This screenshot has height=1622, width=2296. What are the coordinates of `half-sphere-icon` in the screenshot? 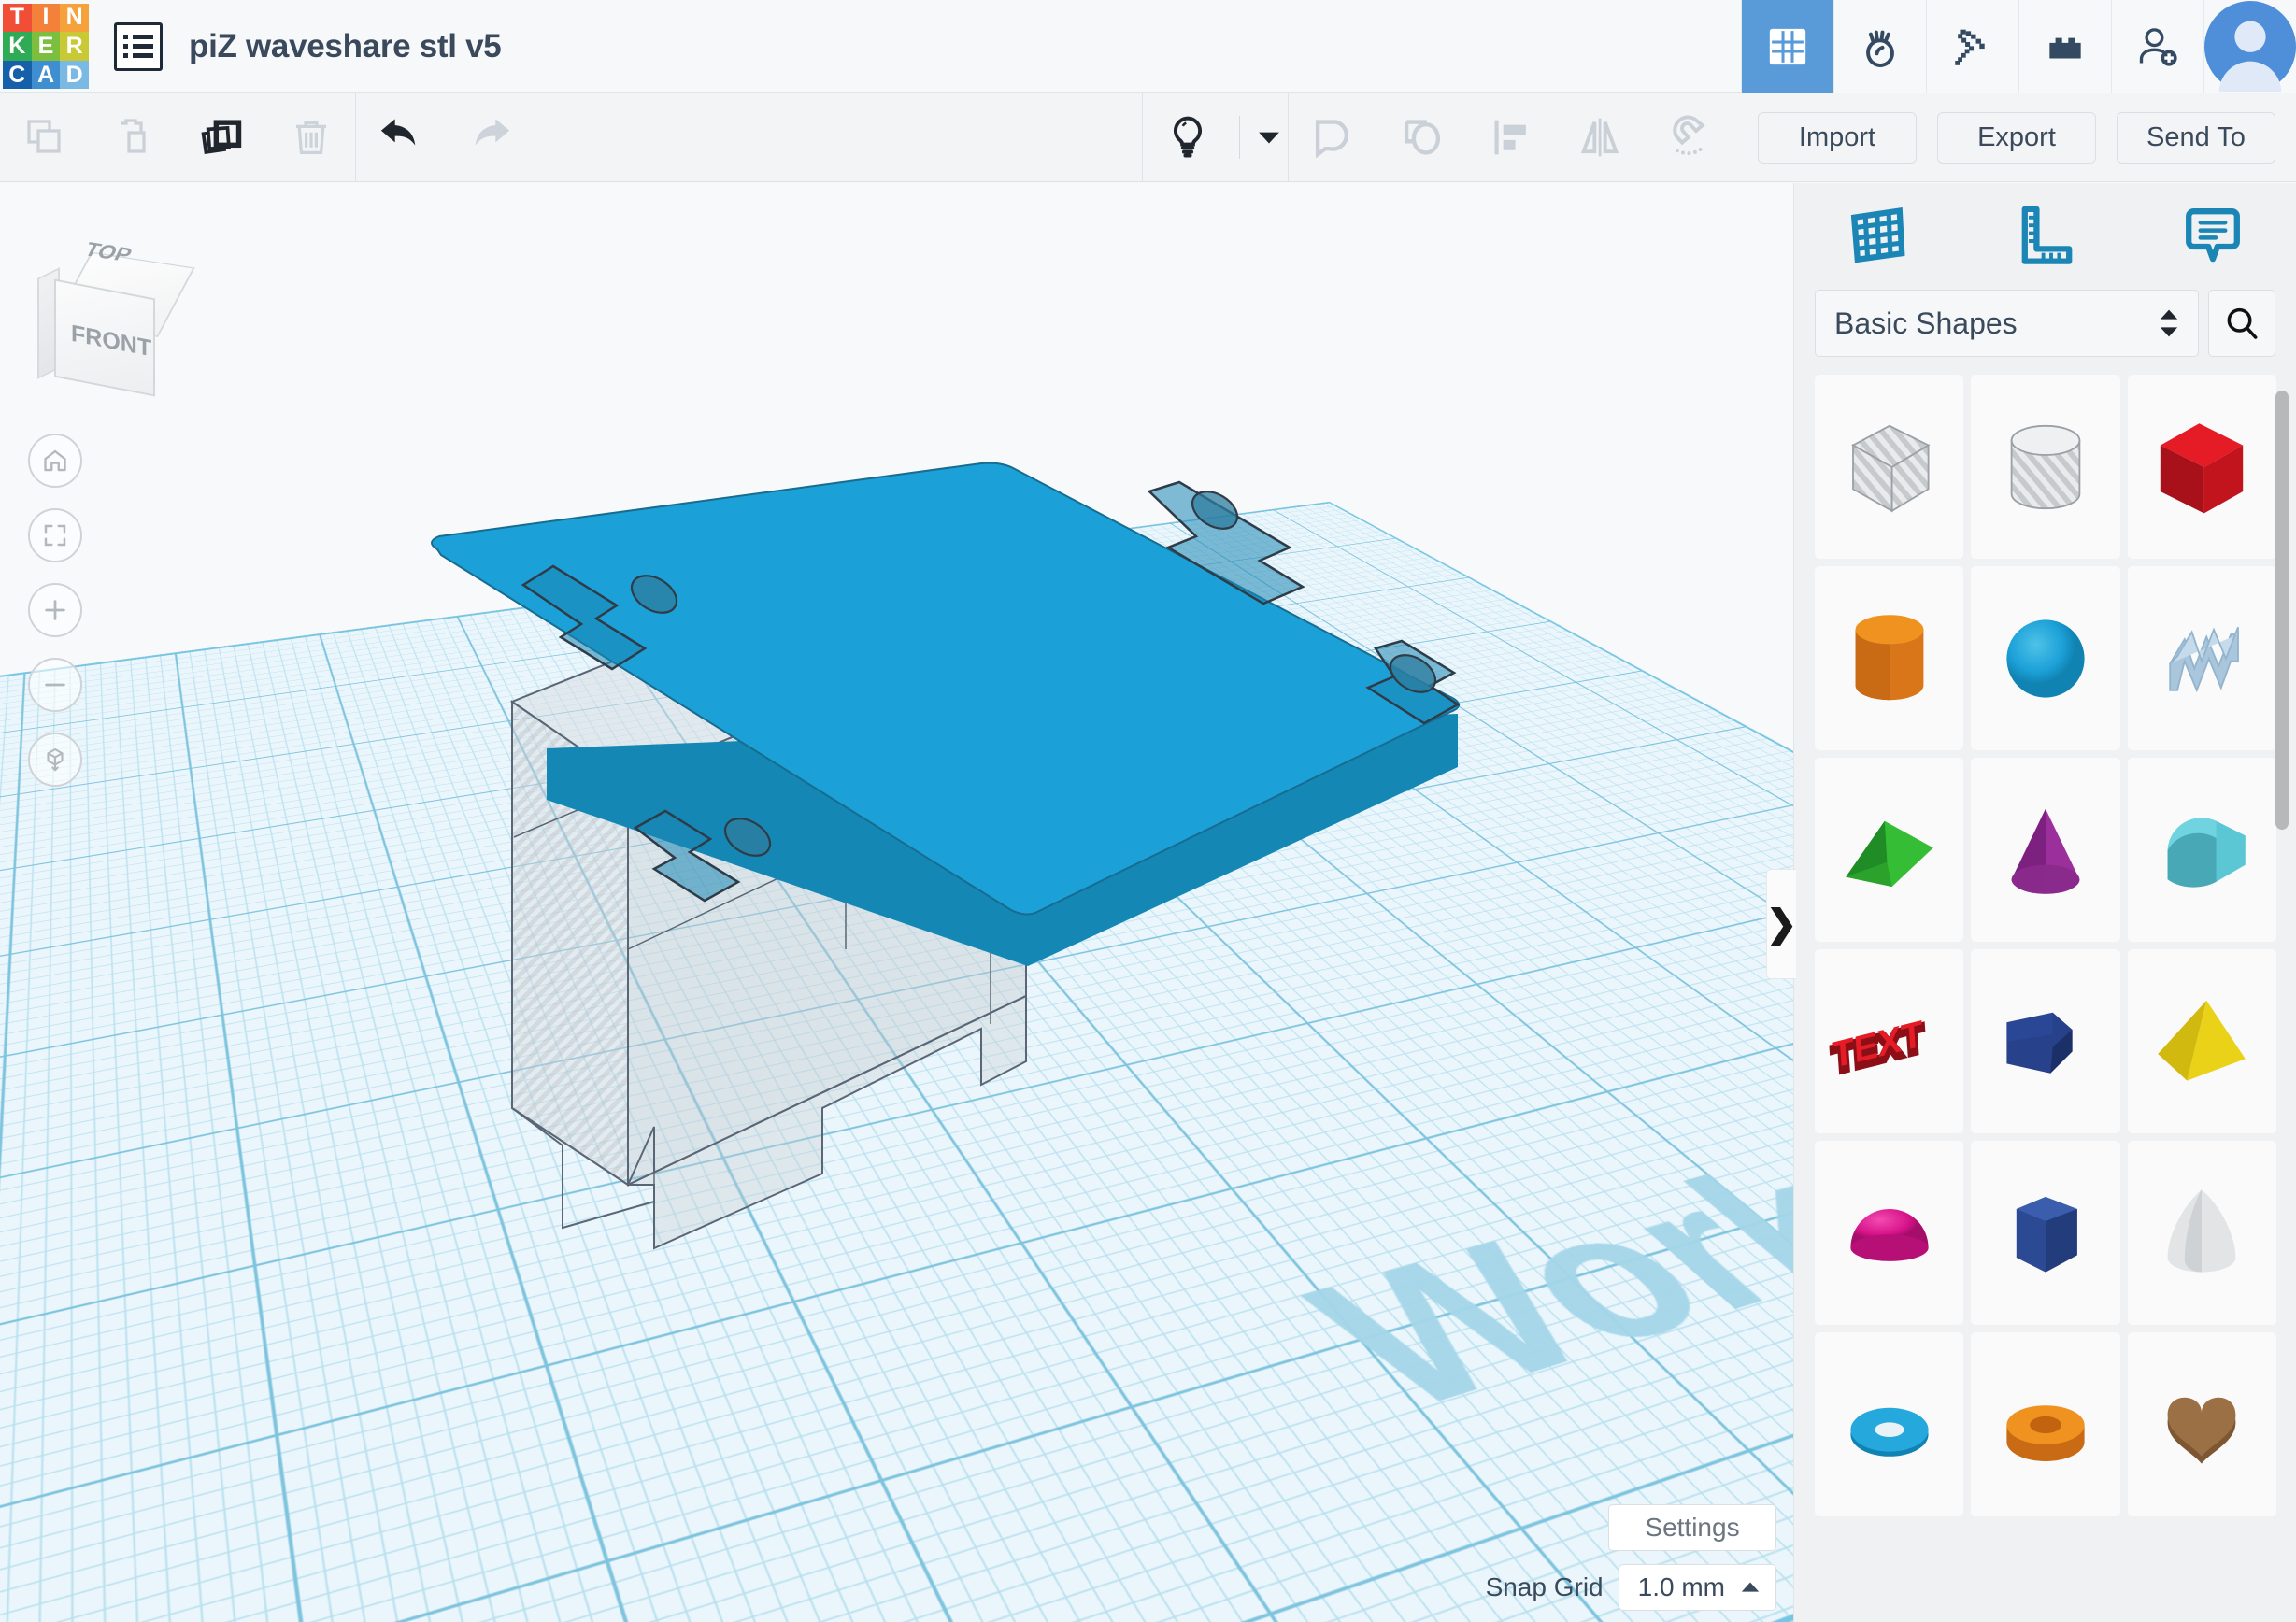 It's located at (1889, 1234).